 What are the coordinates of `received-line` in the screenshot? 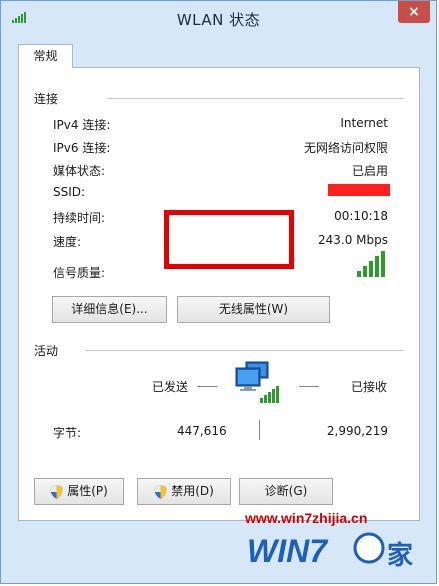 It's located at (309, 386).